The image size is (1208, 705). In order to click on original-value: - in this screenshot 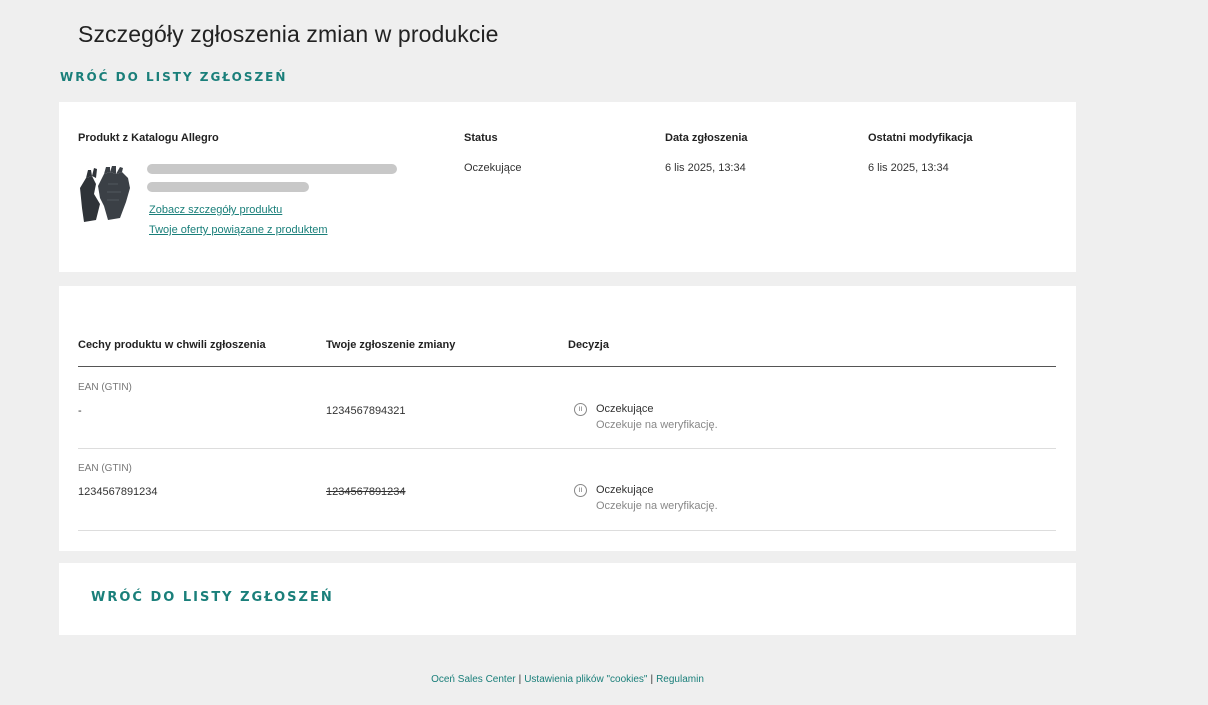, I will do `click(80, 411)`.